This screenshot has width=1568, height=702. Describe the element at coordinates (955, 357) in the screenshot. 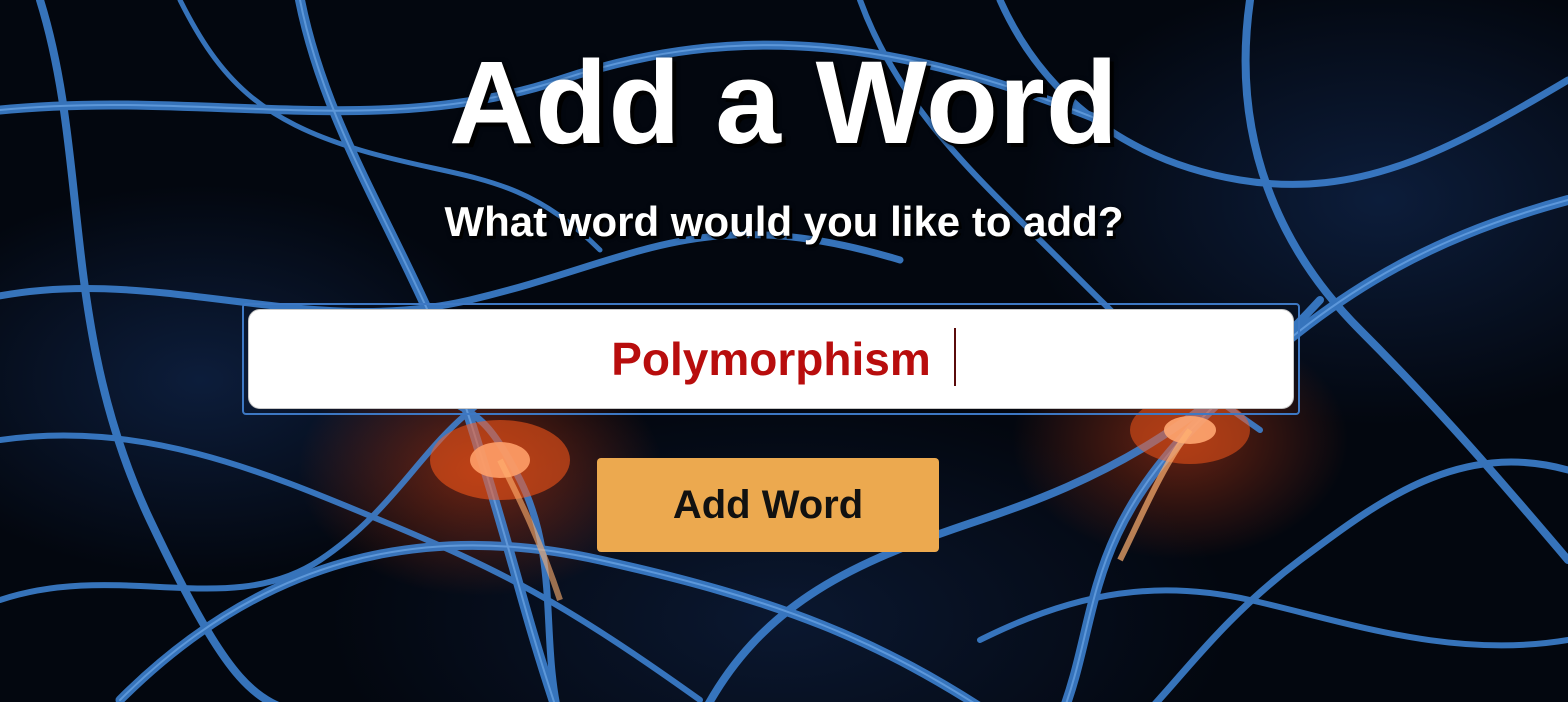

I see `text-cursor` at that location.